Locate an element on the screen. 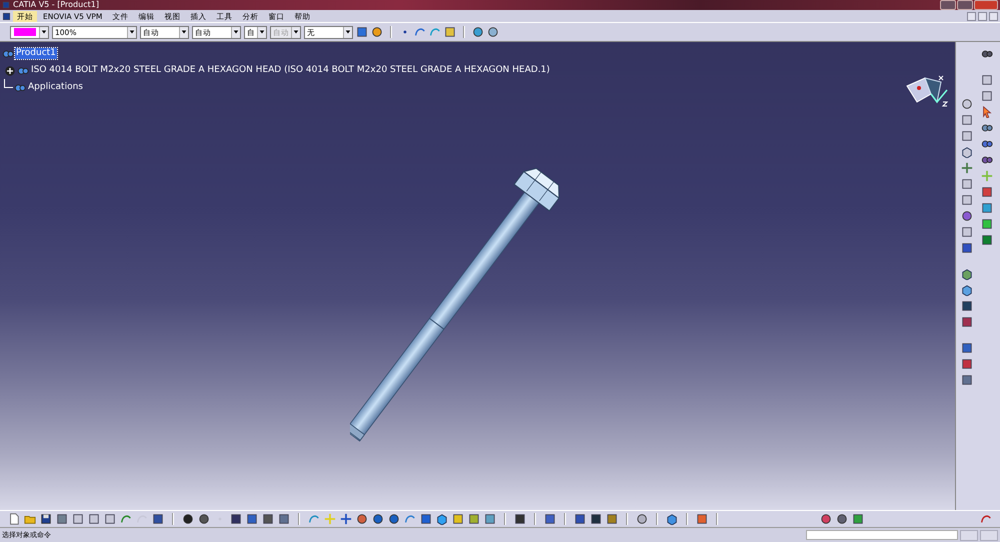 The height and width of the screenshot is (542, 1000). undo-icon is located at coordinates (126, 519).